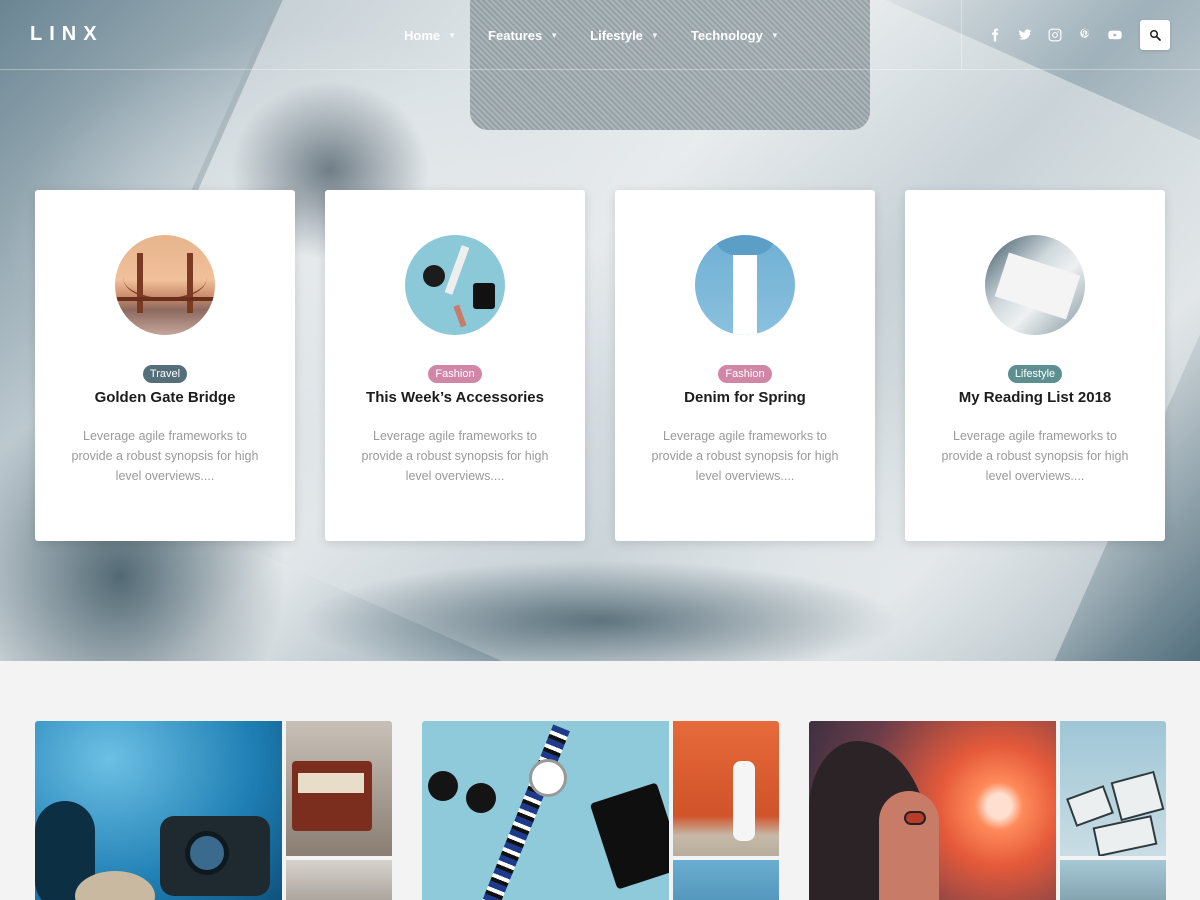  I want to click on nav-label: Technology, so click(726, 35).